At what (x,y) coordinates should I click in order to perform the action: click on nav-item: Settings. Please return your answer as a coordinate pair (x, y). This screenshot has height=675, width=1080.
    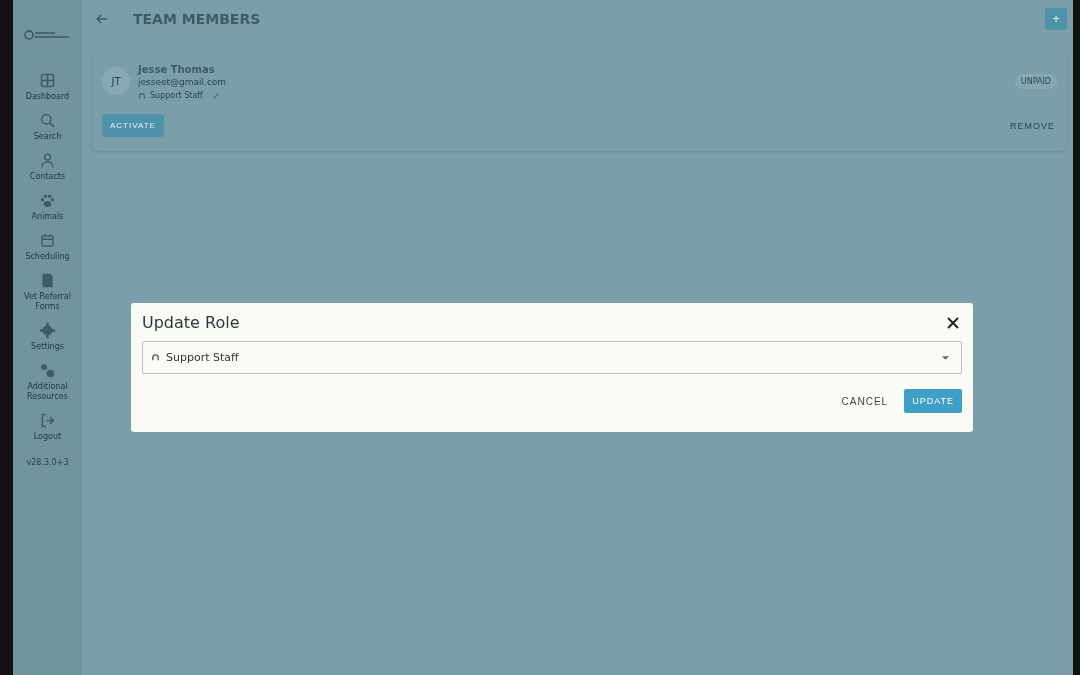
    Looking at the image, I should click on (47, 337).